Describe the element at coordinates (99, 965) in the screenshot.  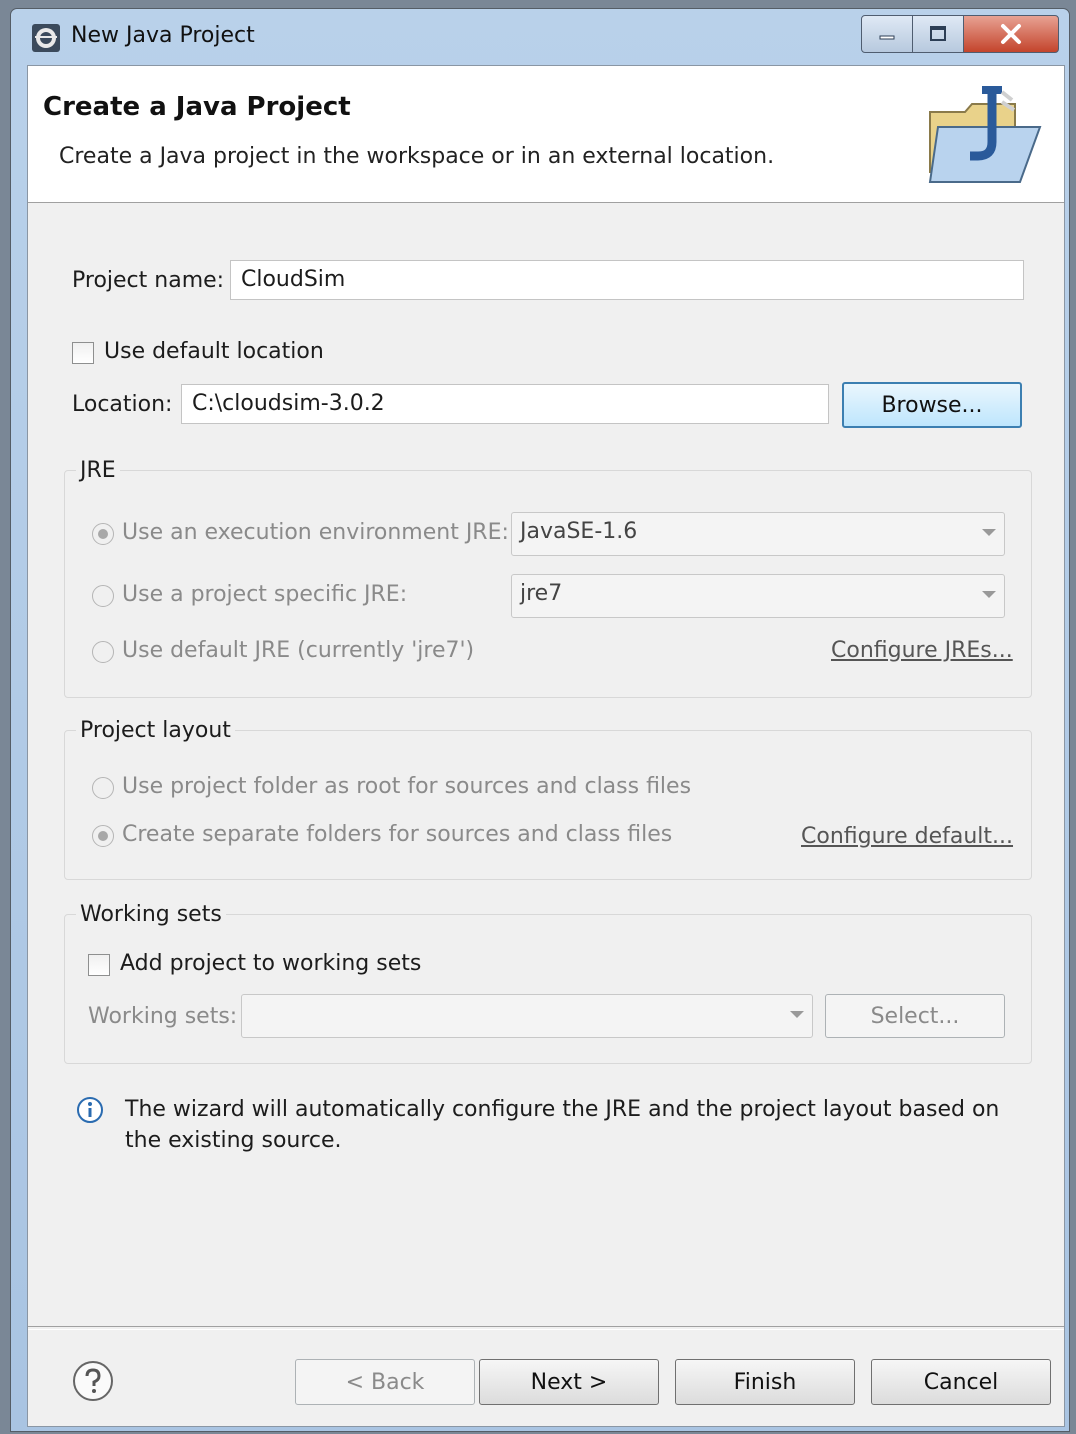
I see `add-to-working-sets-checkbox` at that location.